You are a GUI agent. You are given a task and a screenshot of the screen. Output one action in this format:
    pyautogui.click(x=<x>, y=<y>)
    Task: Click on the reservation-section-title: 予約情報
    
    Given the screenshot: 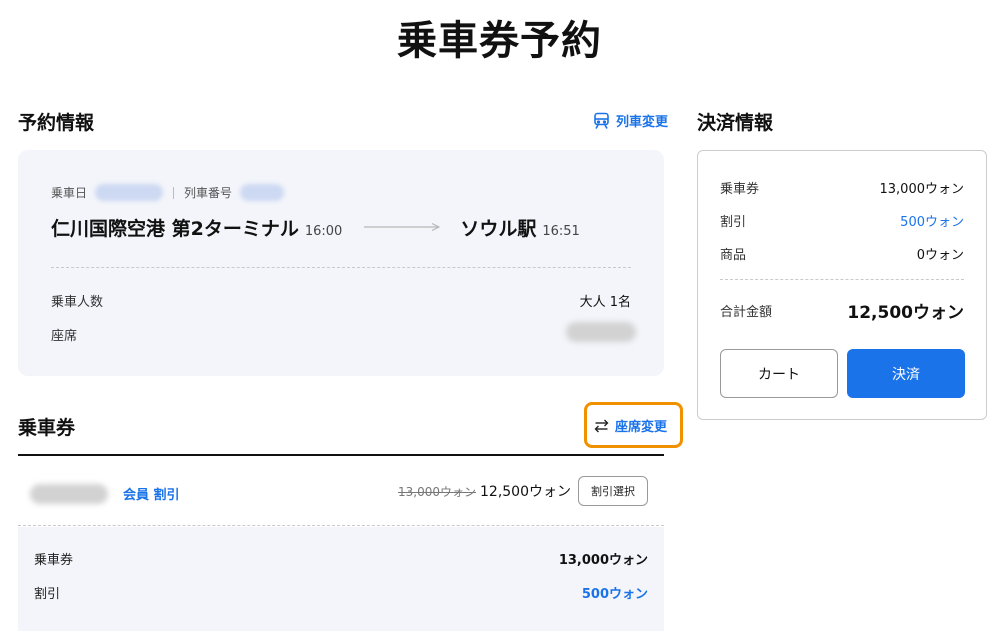 What is the action you would take?
    pyautogui.click(x=56, y=123)
    